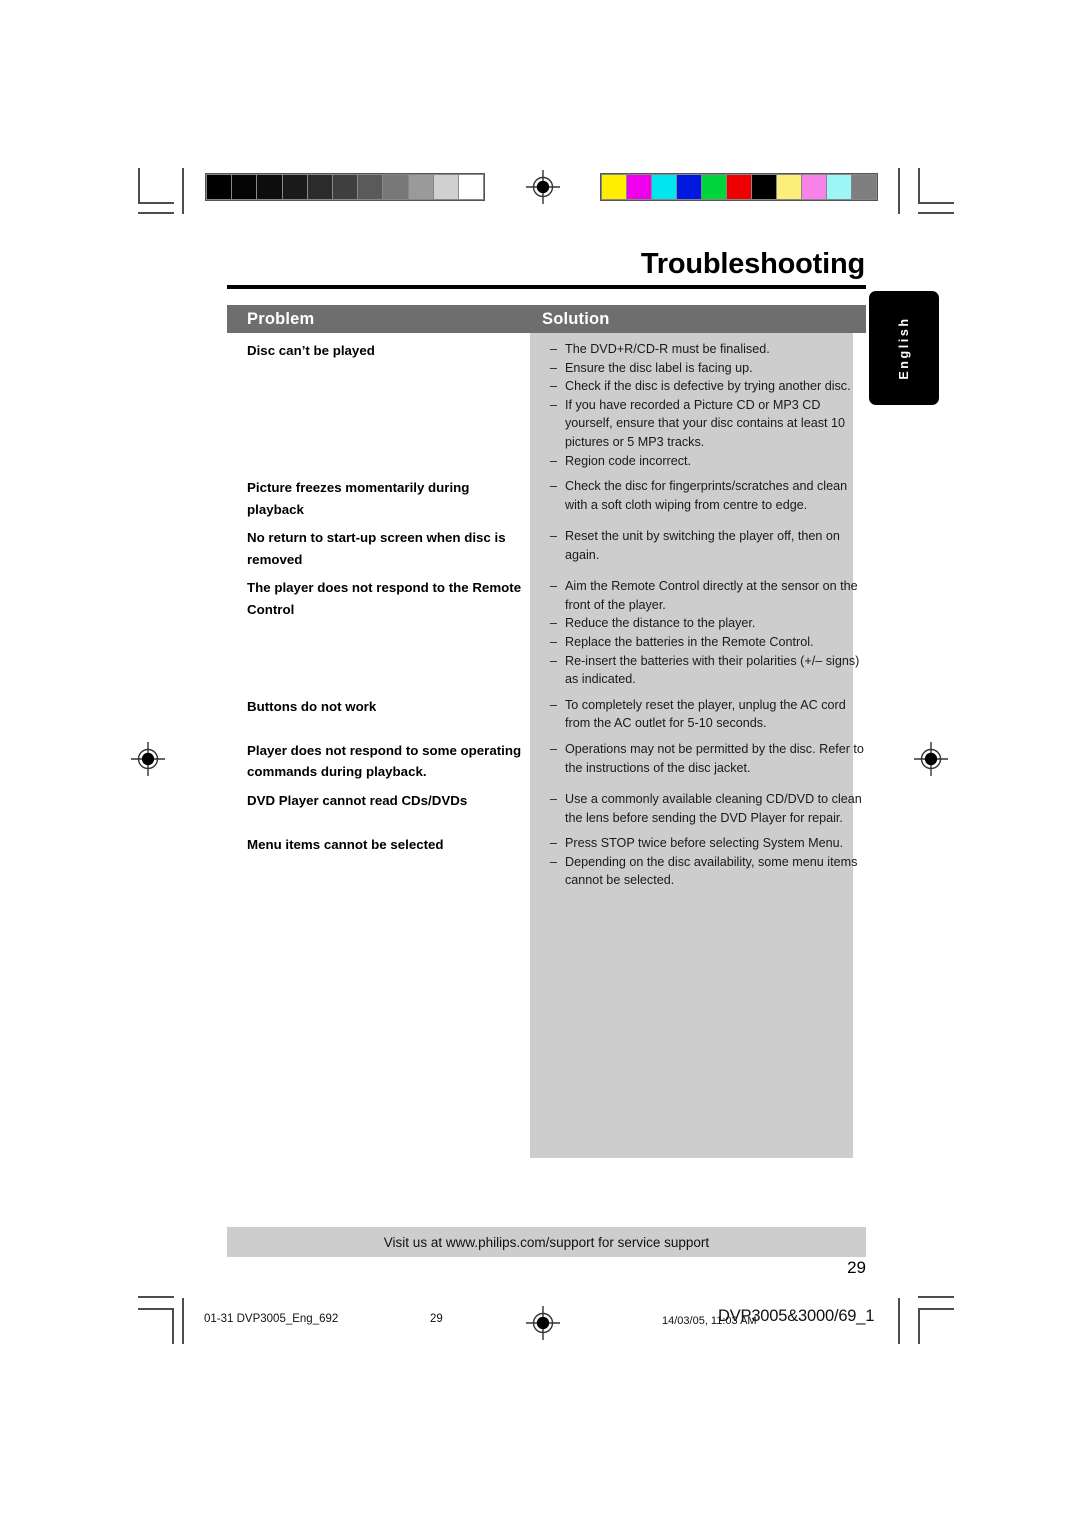 This screenshot has height=1528, width=1080. Describe the element at coordinates (899, 191) in the screenshot. I see `crop-mark-top-right-bar` at that location.